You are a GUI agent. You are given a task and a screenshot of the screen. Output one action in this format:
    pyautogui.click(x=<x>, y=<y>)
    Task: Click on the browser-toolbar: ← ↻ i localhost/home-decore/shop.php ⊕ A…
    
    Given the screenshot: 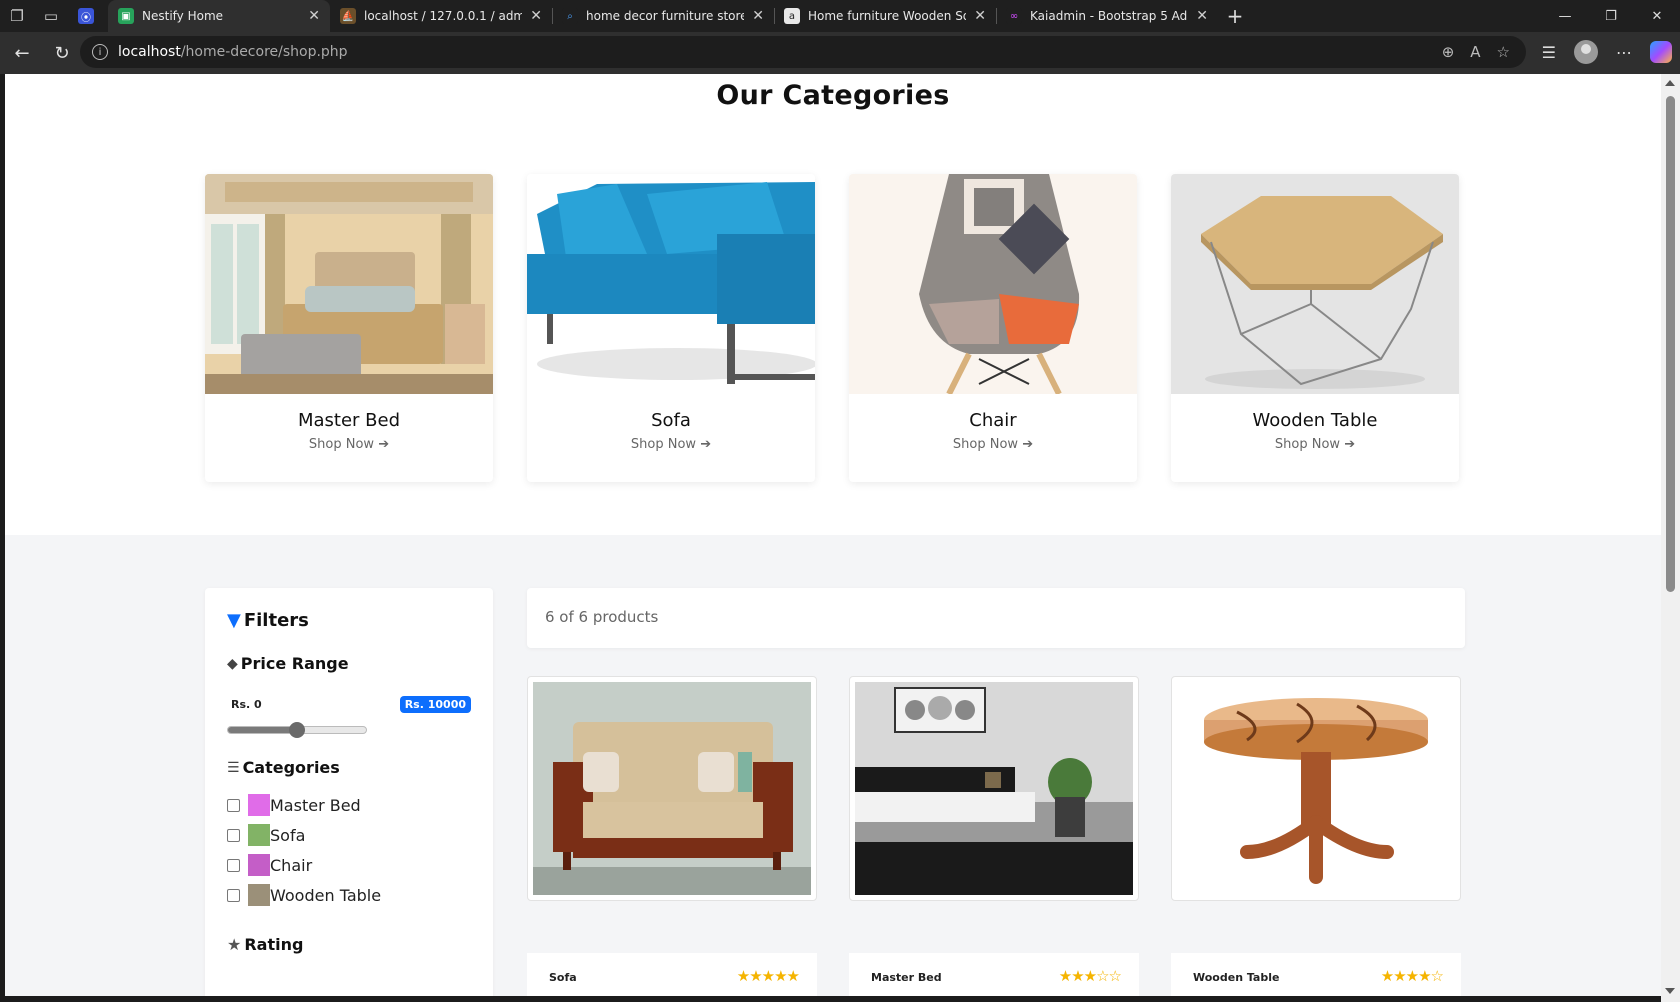 What is the action you would take?
    pyautogui.click(x=840, y=53)
    